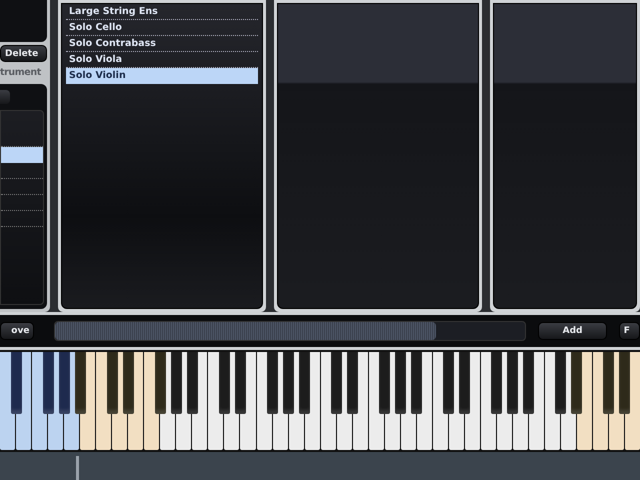 The width and height of the screenshot is (640, 480). I want to click on delete-button: Delete, so click(23, 53).